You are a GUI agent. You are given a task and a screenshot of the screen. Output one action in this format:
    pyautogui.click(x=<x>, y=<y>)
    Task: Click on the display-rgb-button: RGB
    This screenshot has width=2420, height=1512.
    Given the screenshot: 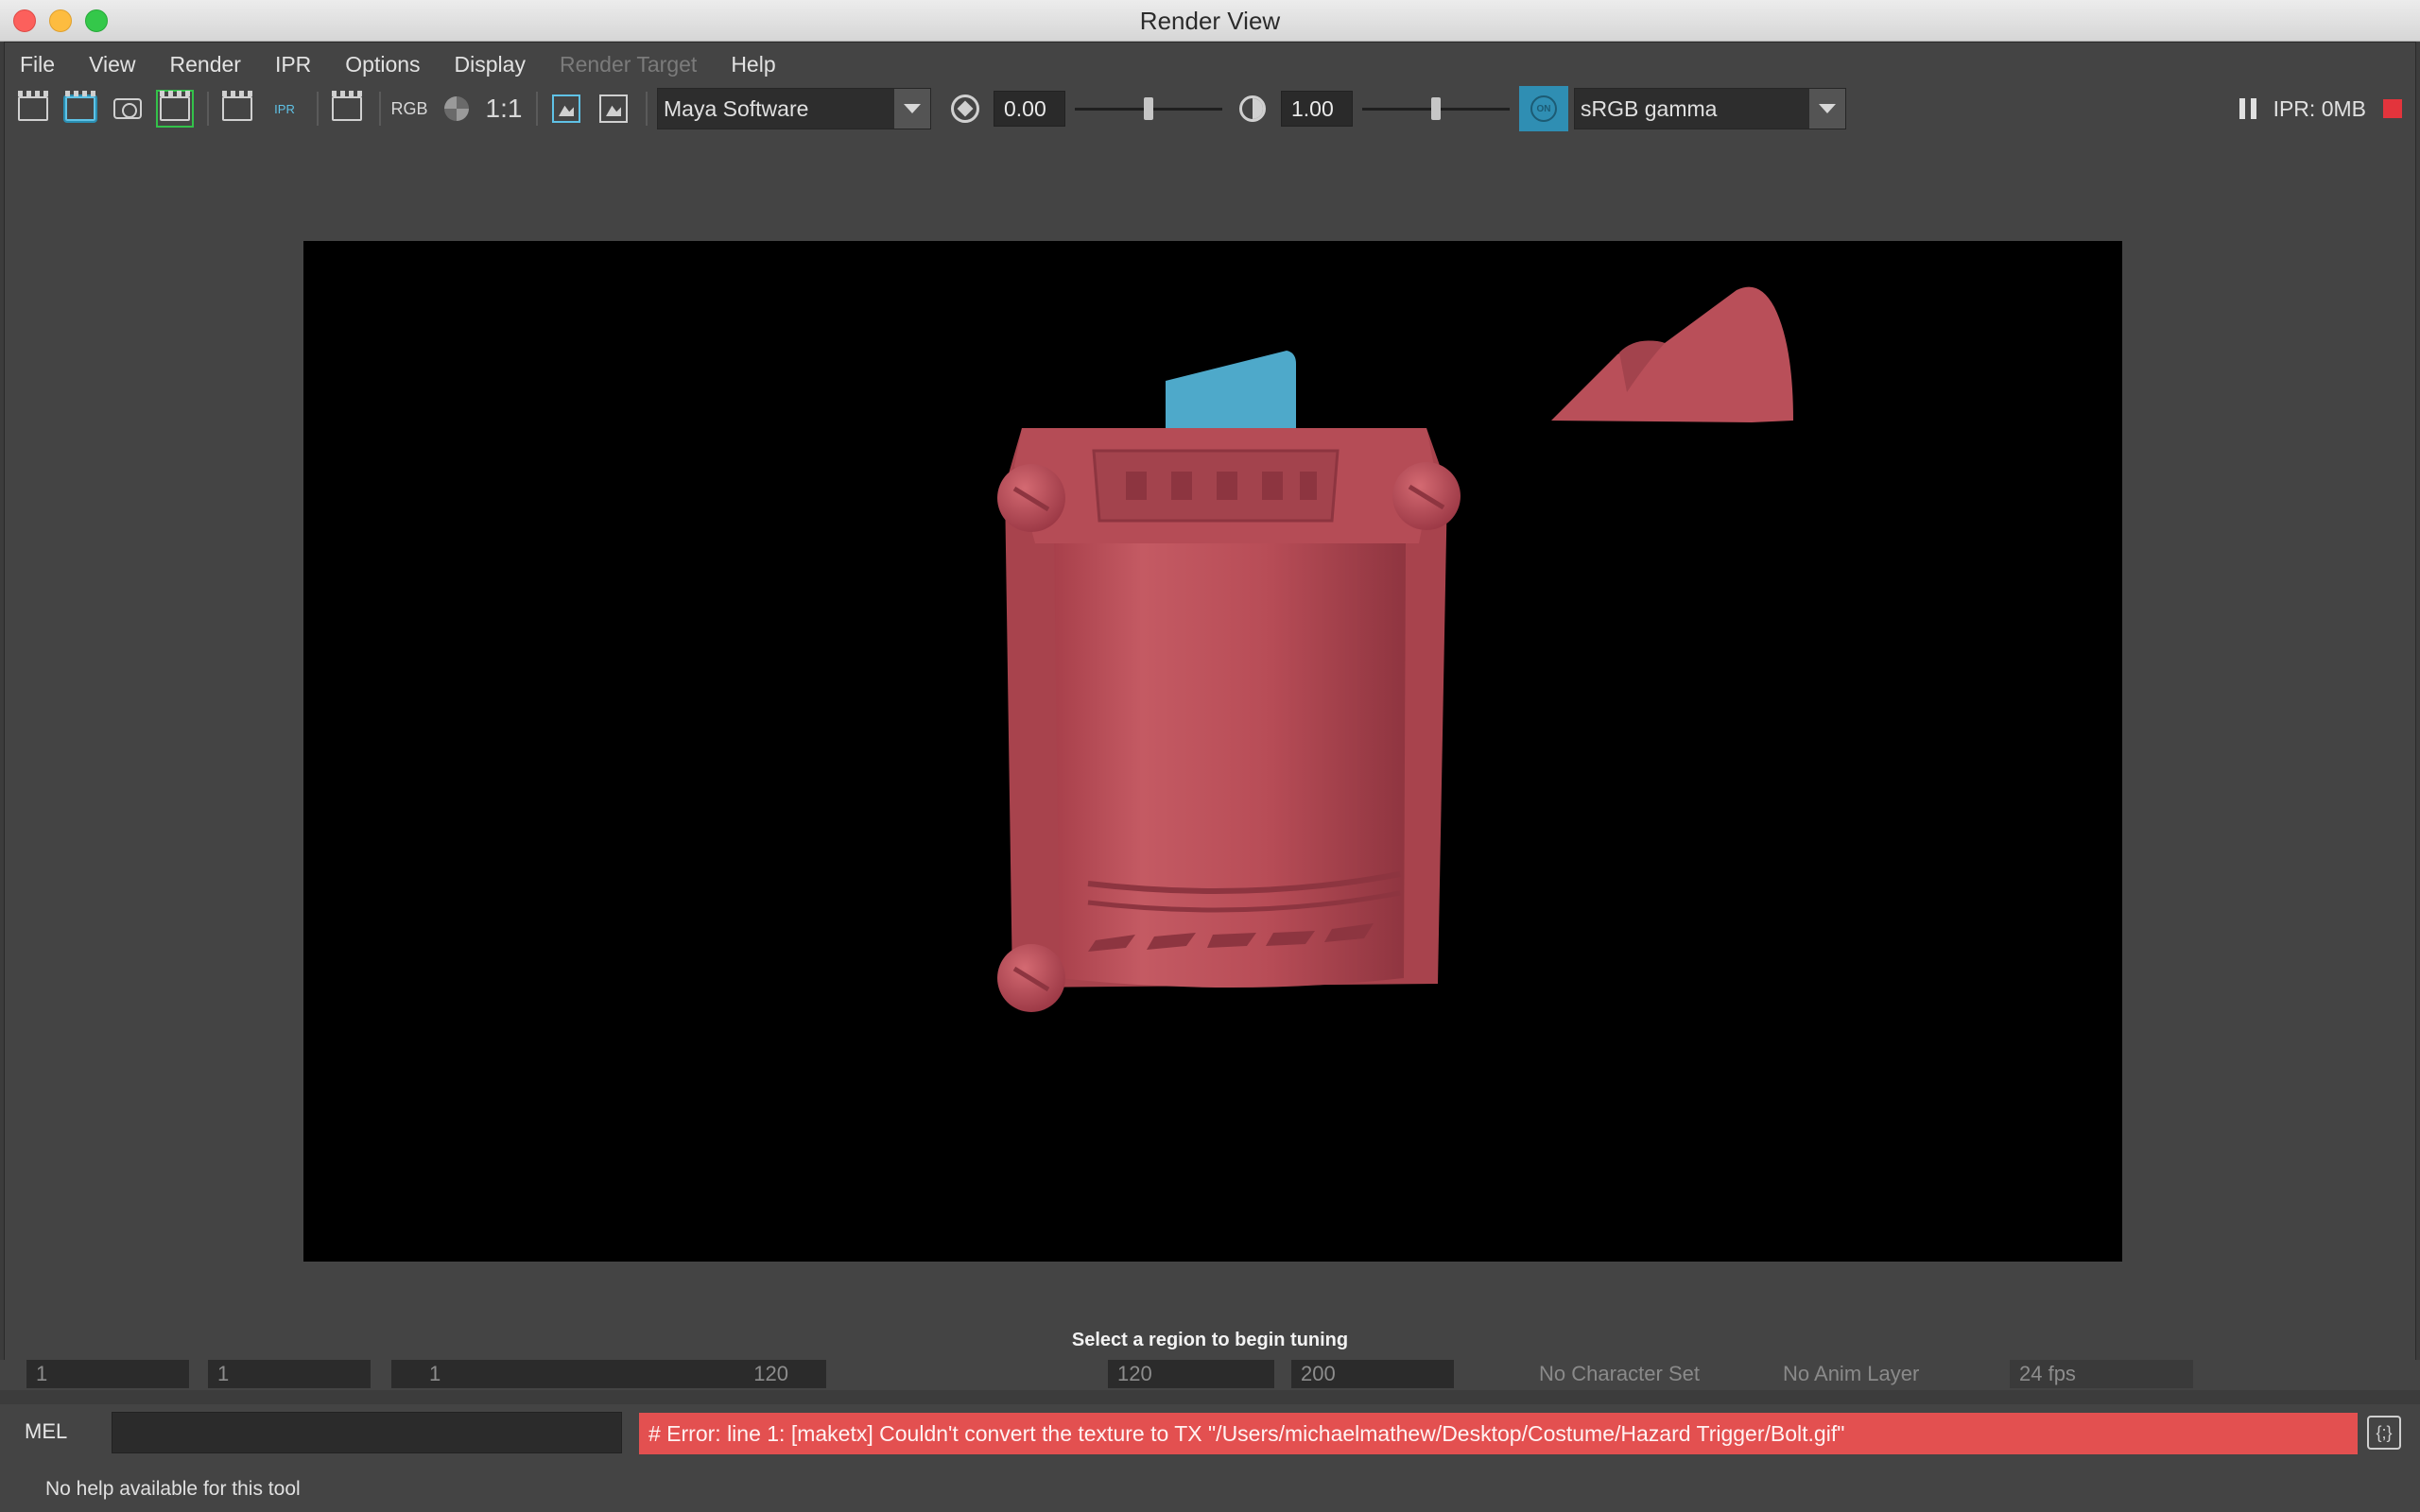 What is the action you would take?
    pyautogui.click(x=409, y=109)
    